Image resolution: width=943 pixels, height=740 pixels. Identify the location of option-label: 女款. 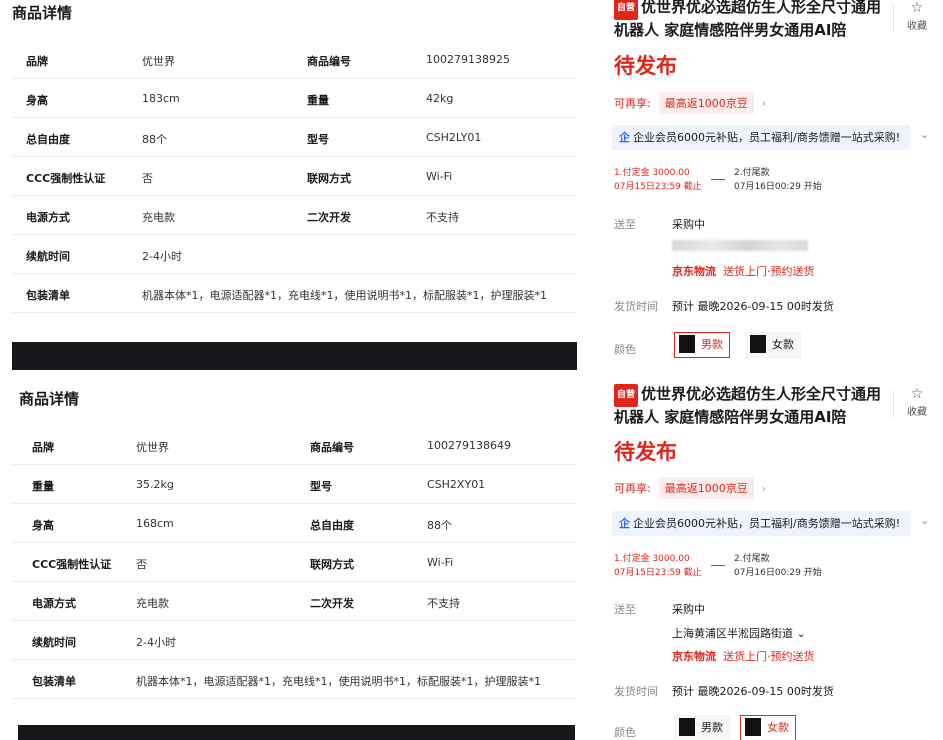
(783, 344).